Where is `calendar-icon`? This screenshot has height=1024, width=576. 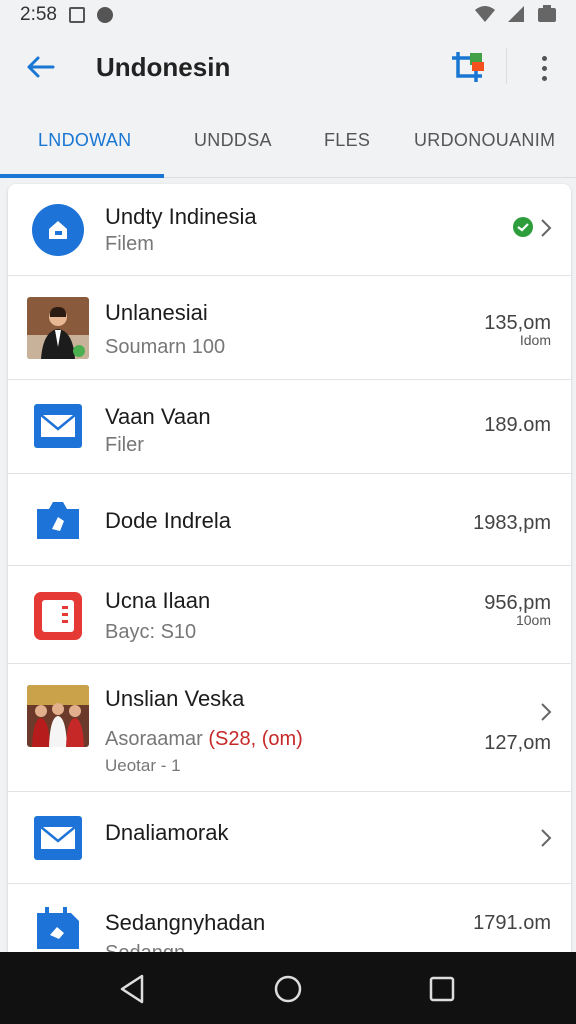
calendar-icon is located at coordinates (58, 924).